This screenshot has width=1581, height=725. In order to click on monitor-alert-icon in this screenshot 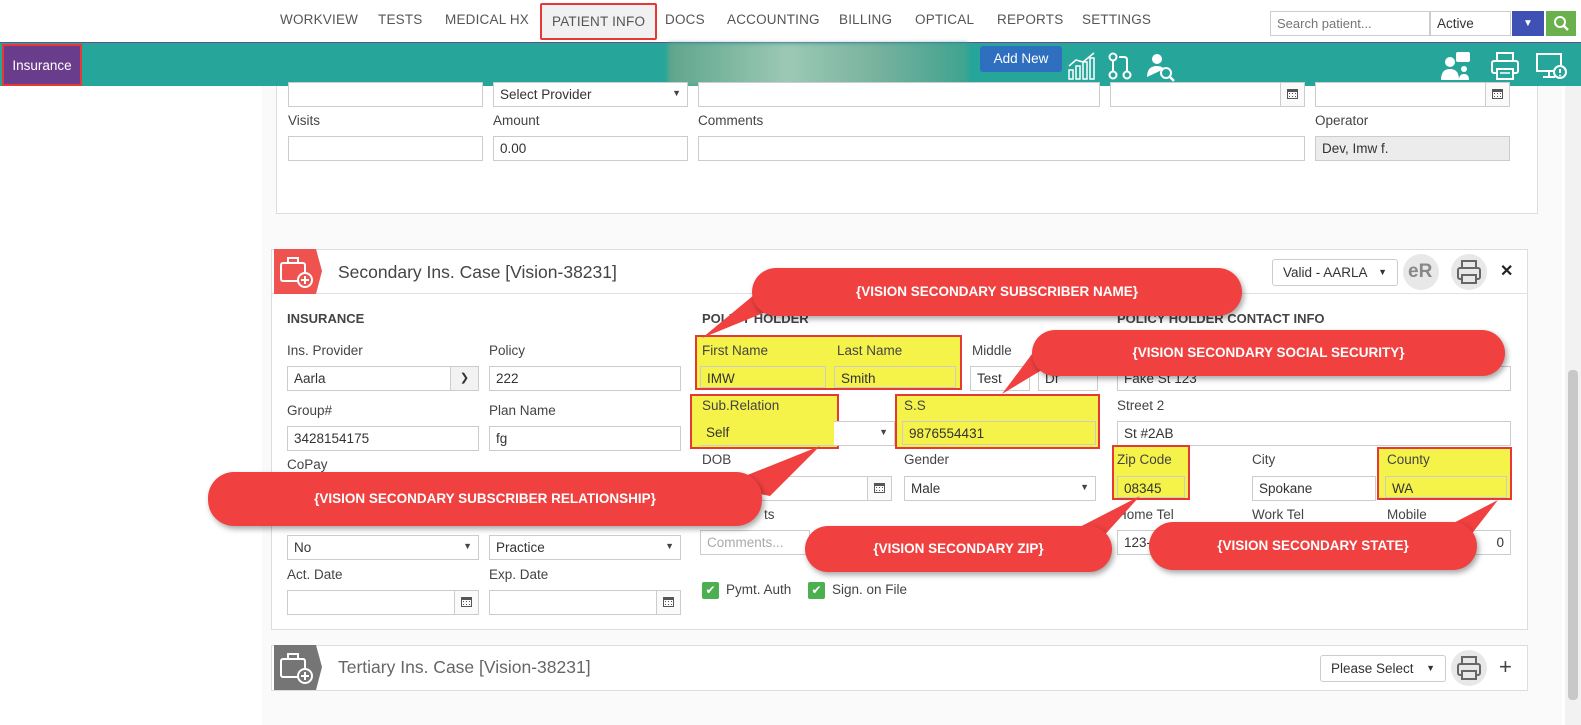, I will do `click(1551, 66)`.